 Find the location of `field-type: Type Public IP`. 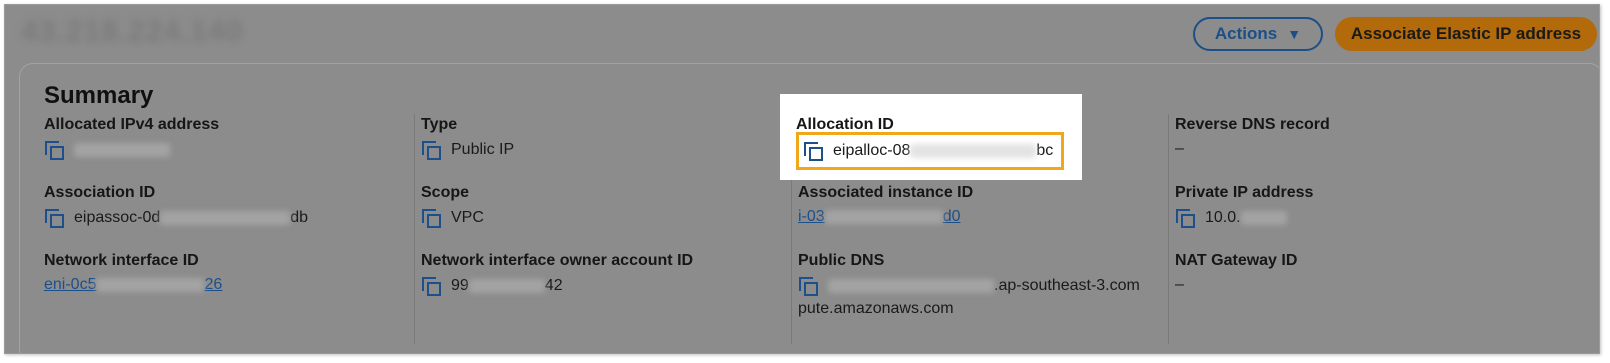

field-type: Type Public IP is located at coordinates (467, 138).